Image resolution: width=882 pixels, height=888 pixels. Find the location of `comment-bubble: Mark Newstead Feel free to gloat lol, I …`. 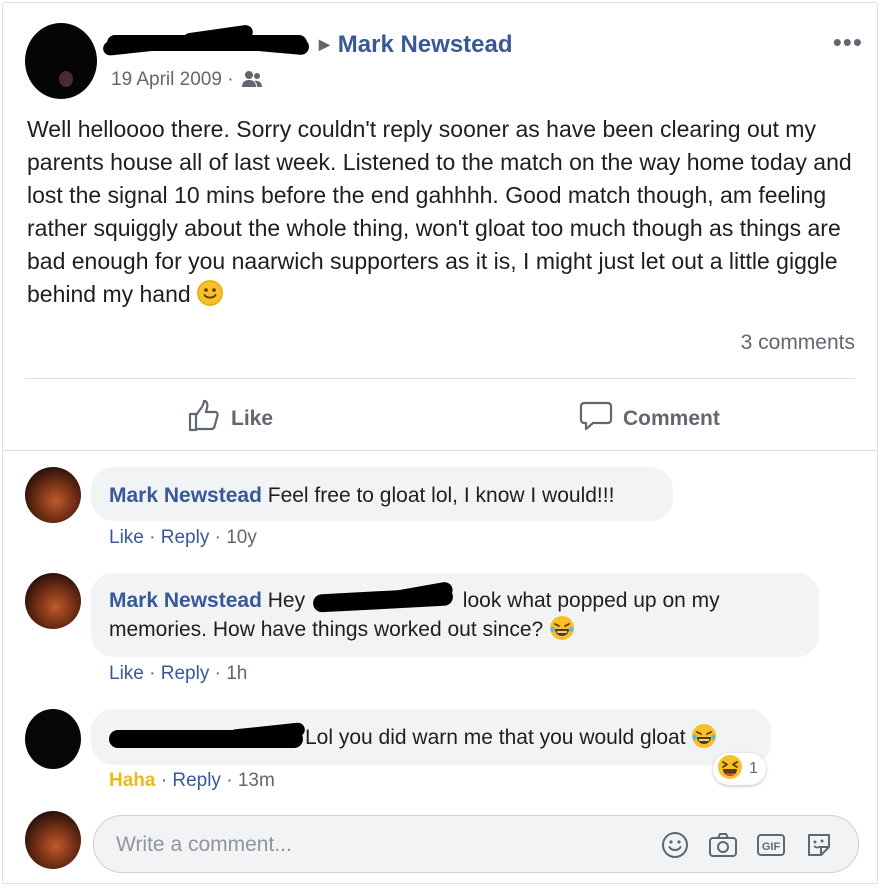

comment-bubble: Mark Newstead Feel free to gloat lol, I … is located at coordinates (382, 494).